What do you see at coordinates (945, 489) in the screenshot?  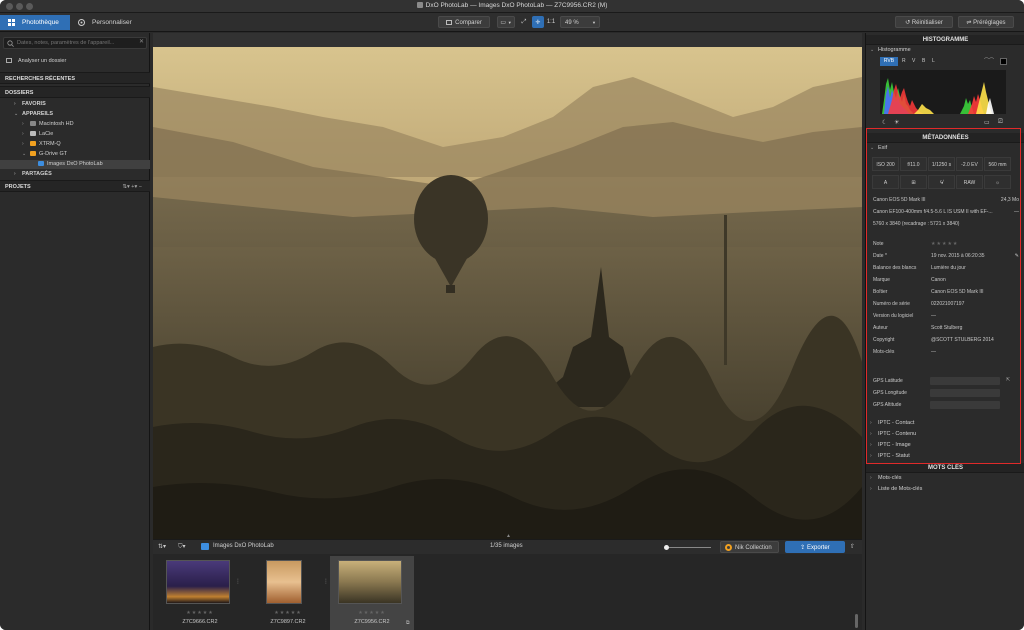 I see `keyword-list-section: › Liste de Mots-clés` at bounding box center [945, 489].